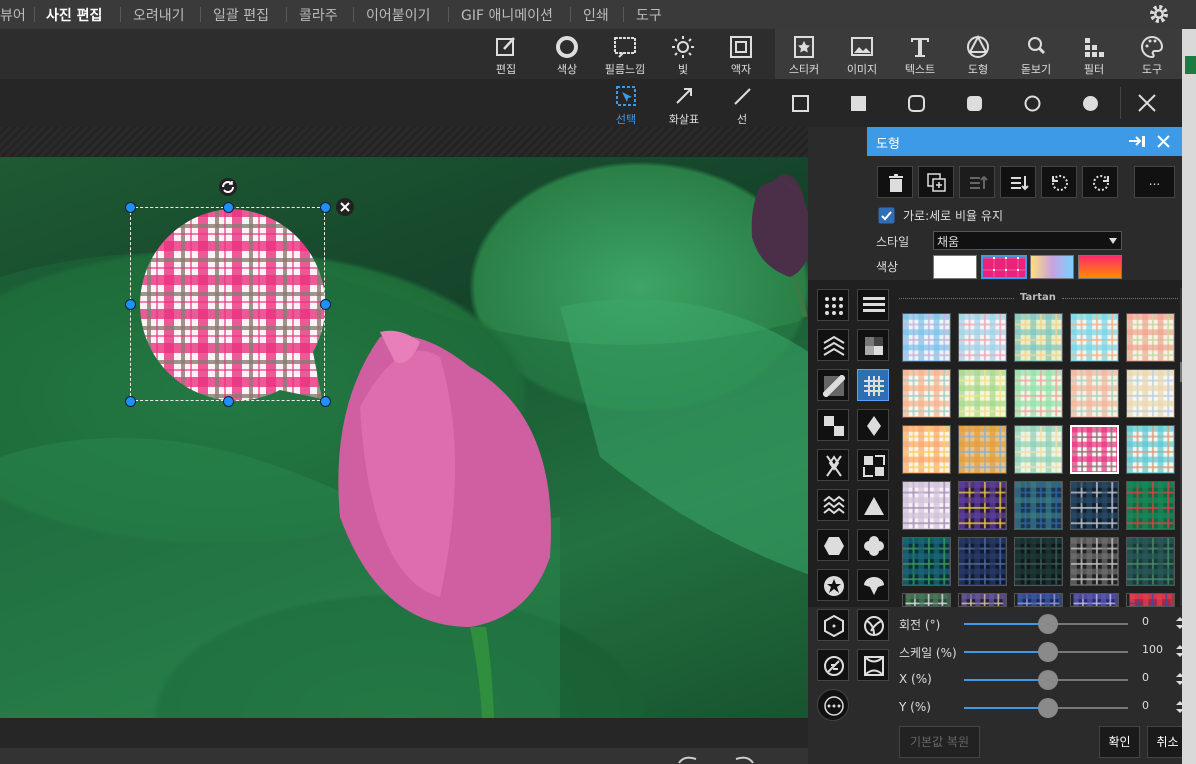 The image size is (1196, 764). I want to click on tool-edit-button: 편집, so click(506, 54).